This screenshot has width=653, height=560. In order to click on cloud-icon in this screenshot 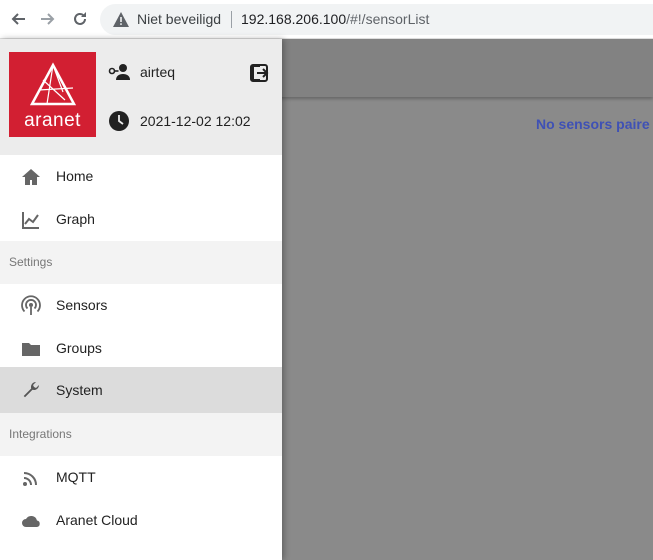, I will do `click(31, 521)`.